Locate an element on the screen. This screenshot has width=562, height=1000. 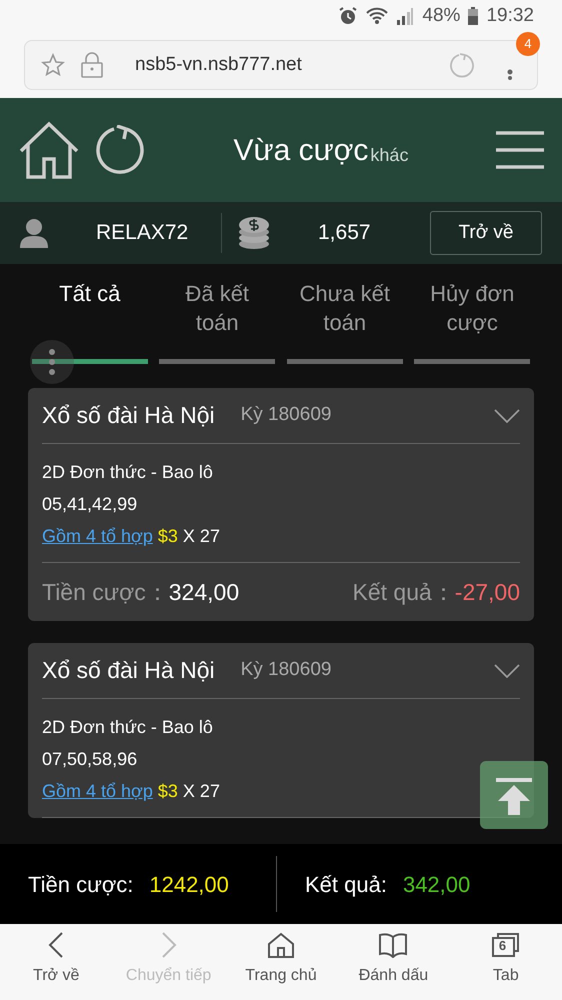
floating-handle is located at coordinates (52, 362).